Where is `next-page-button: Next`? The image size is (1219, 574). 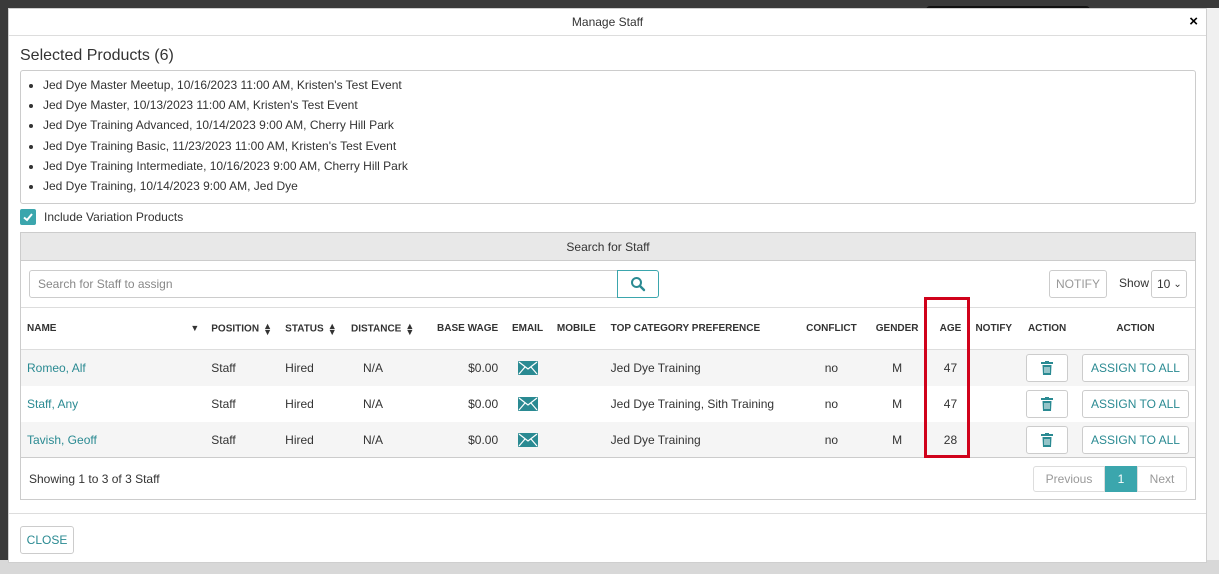
next-page-button: Next is located at coordinates (1162, 479).